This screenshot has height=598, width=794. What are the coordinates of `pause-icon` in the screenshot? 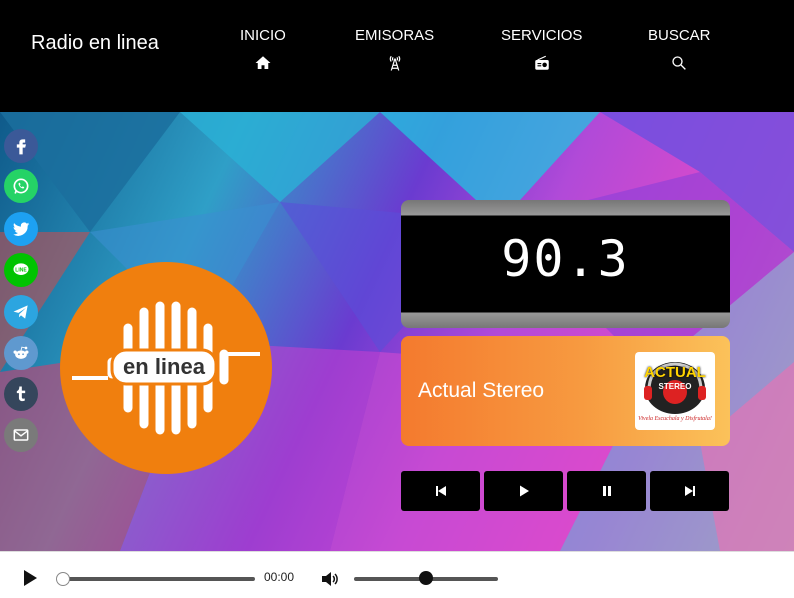 It's located at (606, 491).